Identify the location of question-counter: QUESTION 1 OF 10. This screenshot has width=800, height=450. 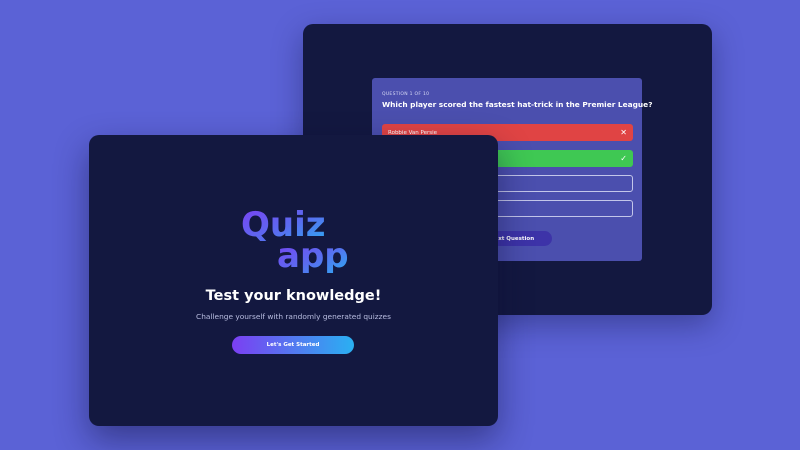
(406, 94).